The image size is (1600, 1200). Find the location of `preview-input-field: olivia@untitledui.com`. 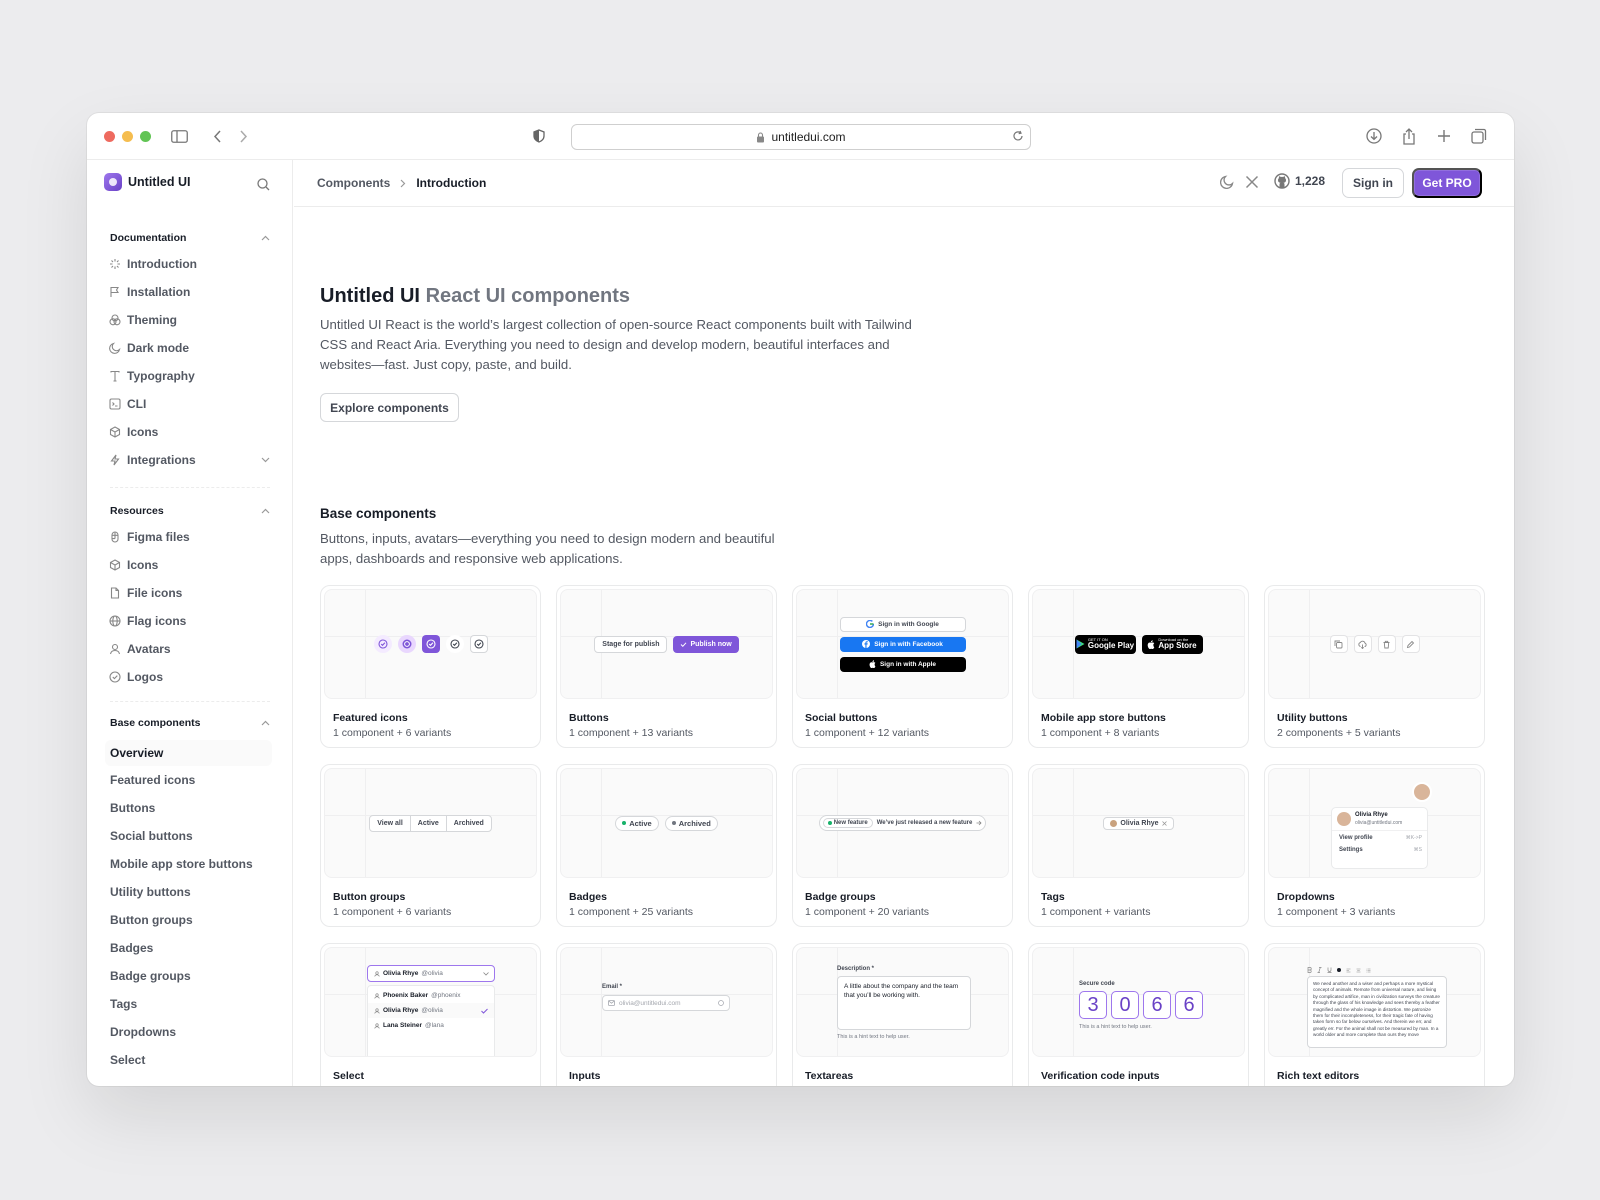

preview-input-field: olivia@untitledui.com is located at coordinates (666, 1003).